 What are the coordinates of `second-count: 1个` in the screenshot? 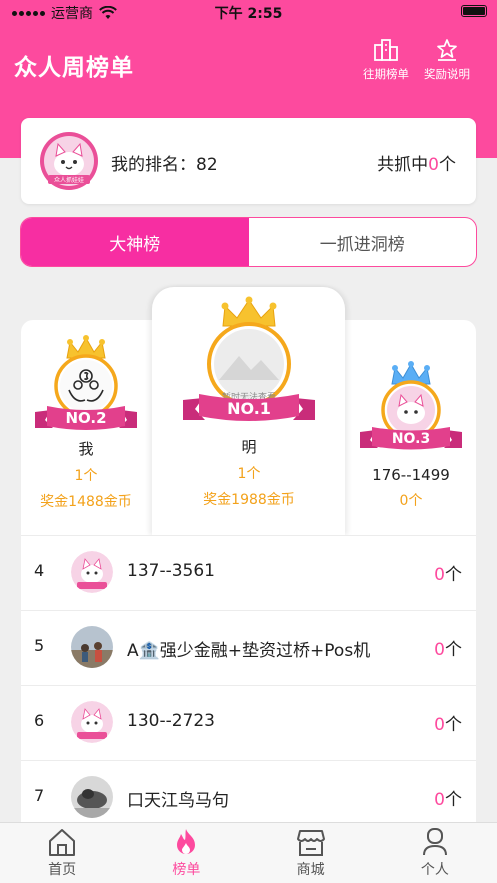 It's located at (86, 476).